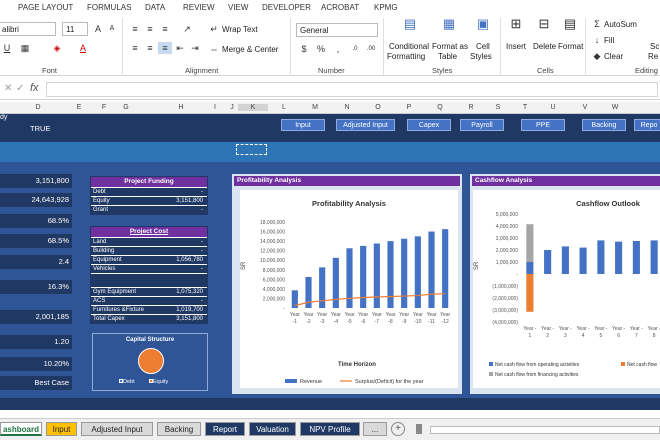  Describe the element at coordinates (337, 30) in the screenshot. I see `number-format-select: General` at that location.